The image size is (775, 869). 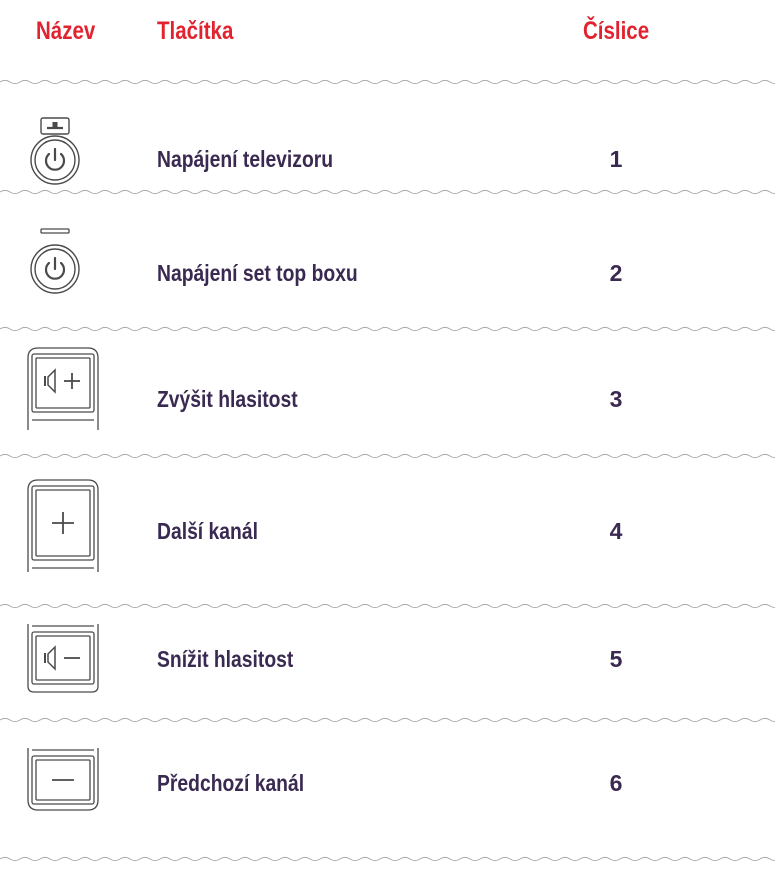 I want to click on header-button: Tlačítka, so click(x=195, y=31).